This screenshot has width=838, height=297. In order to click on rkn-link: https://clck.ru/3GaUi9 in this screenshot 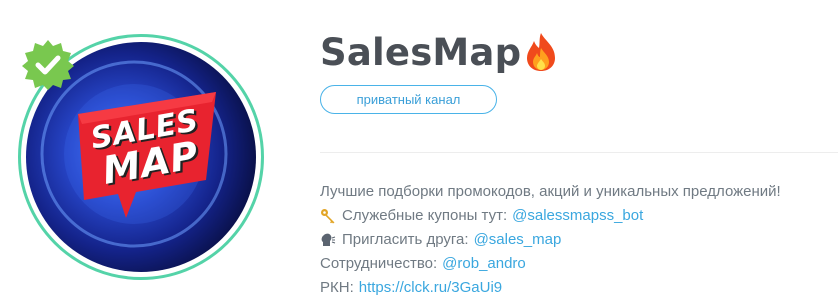, I will do `click(430, 286)`.